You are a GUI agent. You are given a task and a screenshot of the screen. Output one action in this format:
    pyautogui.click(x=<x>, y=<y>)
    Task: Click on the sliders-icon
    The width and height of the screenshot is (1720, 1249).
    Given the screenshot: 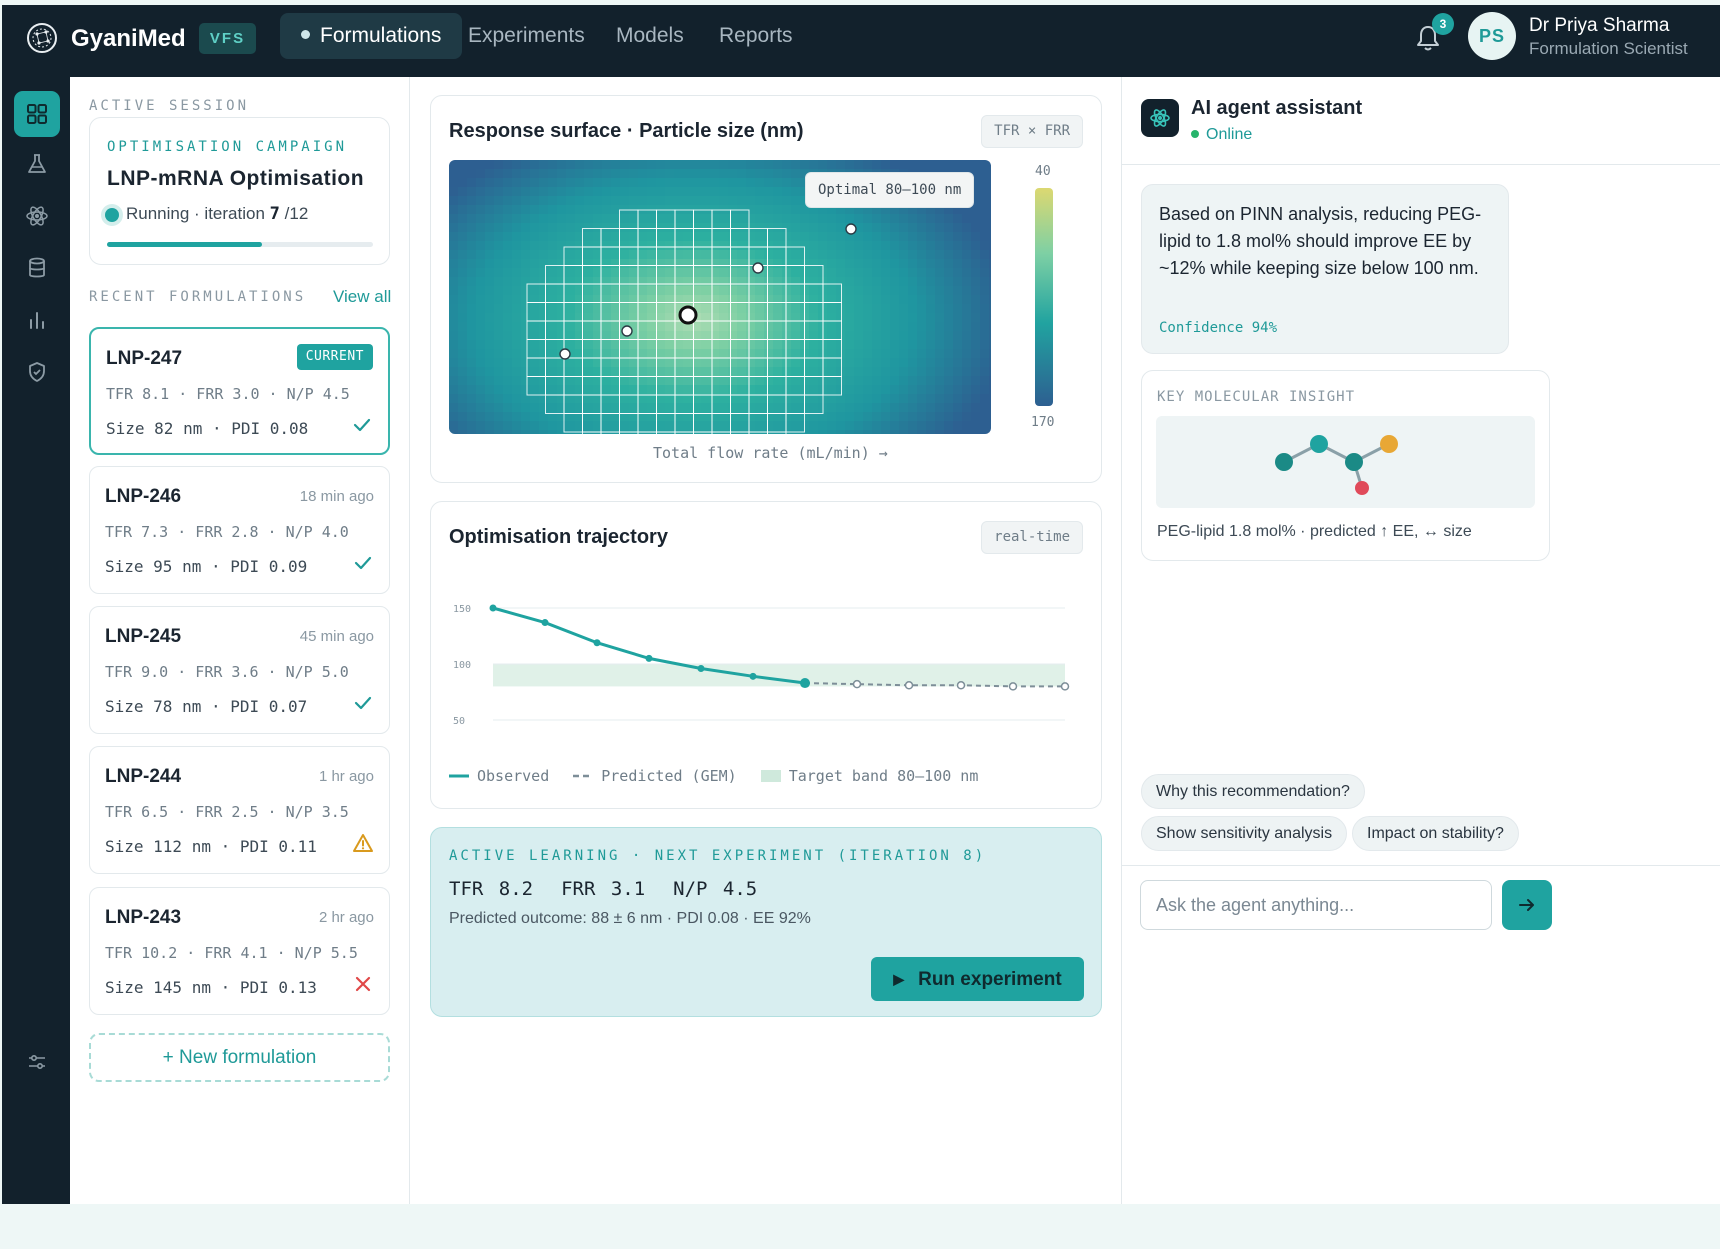 What is the action you would take?
    pyautogui.click(x=37, y=1062)
    